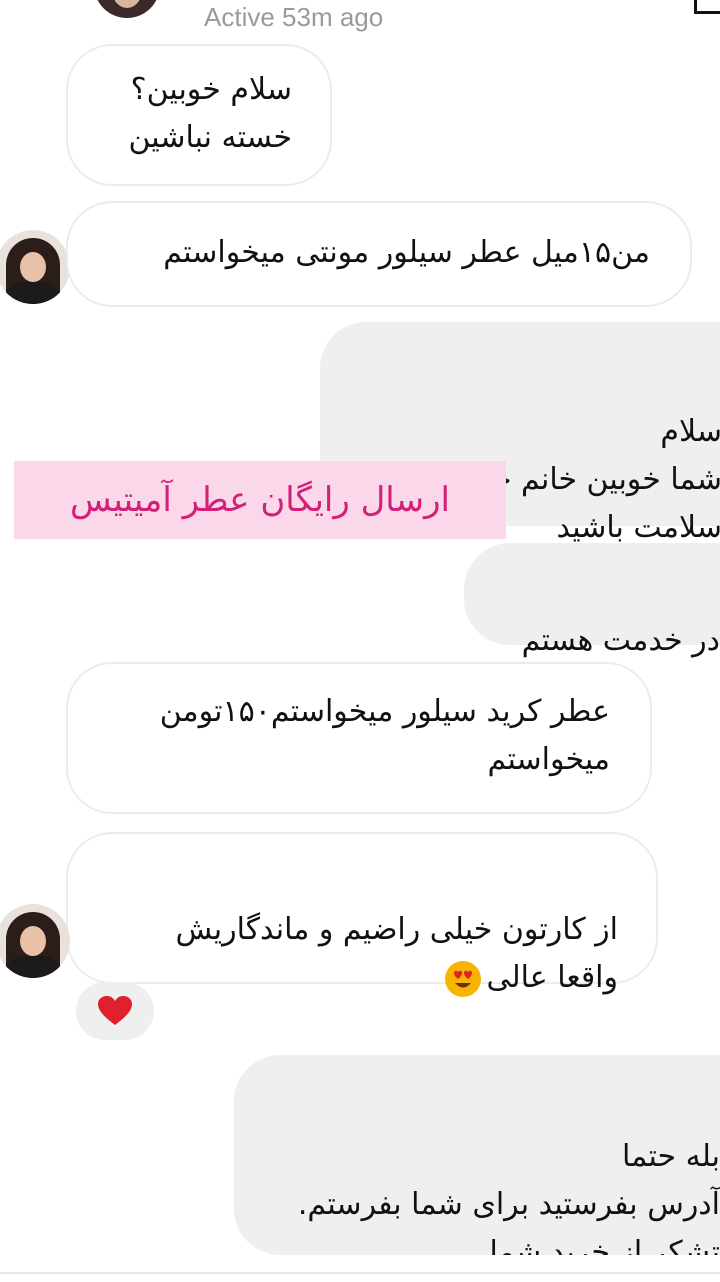 The height and width of the screenshot is (1282, 720). I want to click on new-message-icon, so click(707, 7).